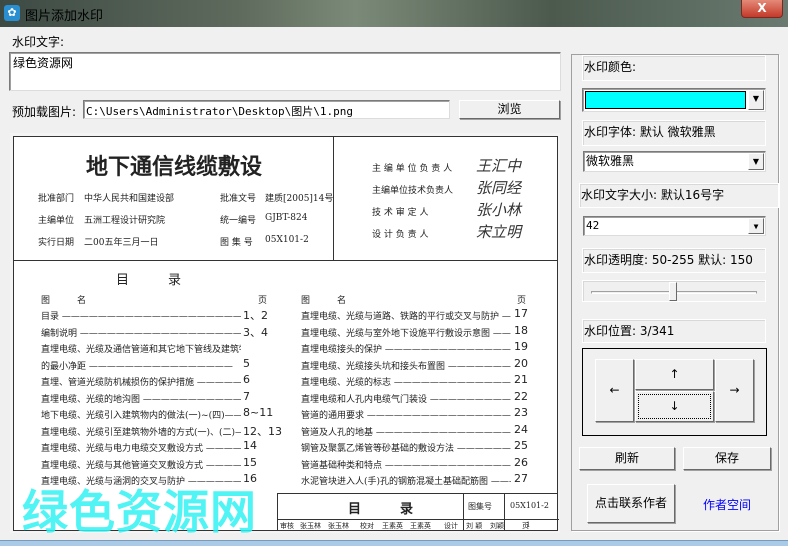  Describe the element at coordinates (238, 221) in the screenshot. I see `info-key: 统一编号` at that location.